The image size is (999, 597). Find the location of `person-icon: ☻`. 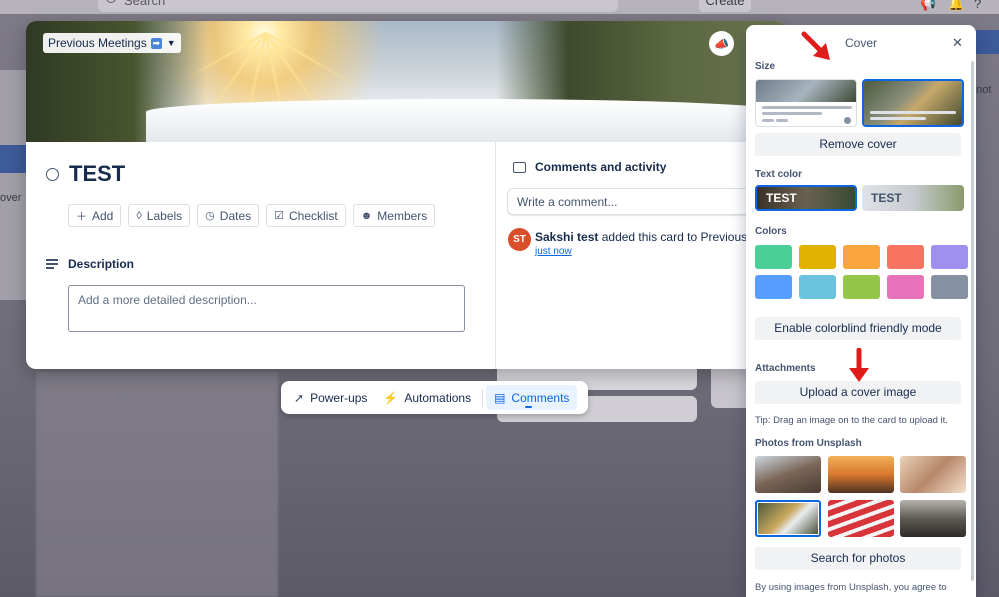

person-icon: ☻ is located at coordinates (366, 215).